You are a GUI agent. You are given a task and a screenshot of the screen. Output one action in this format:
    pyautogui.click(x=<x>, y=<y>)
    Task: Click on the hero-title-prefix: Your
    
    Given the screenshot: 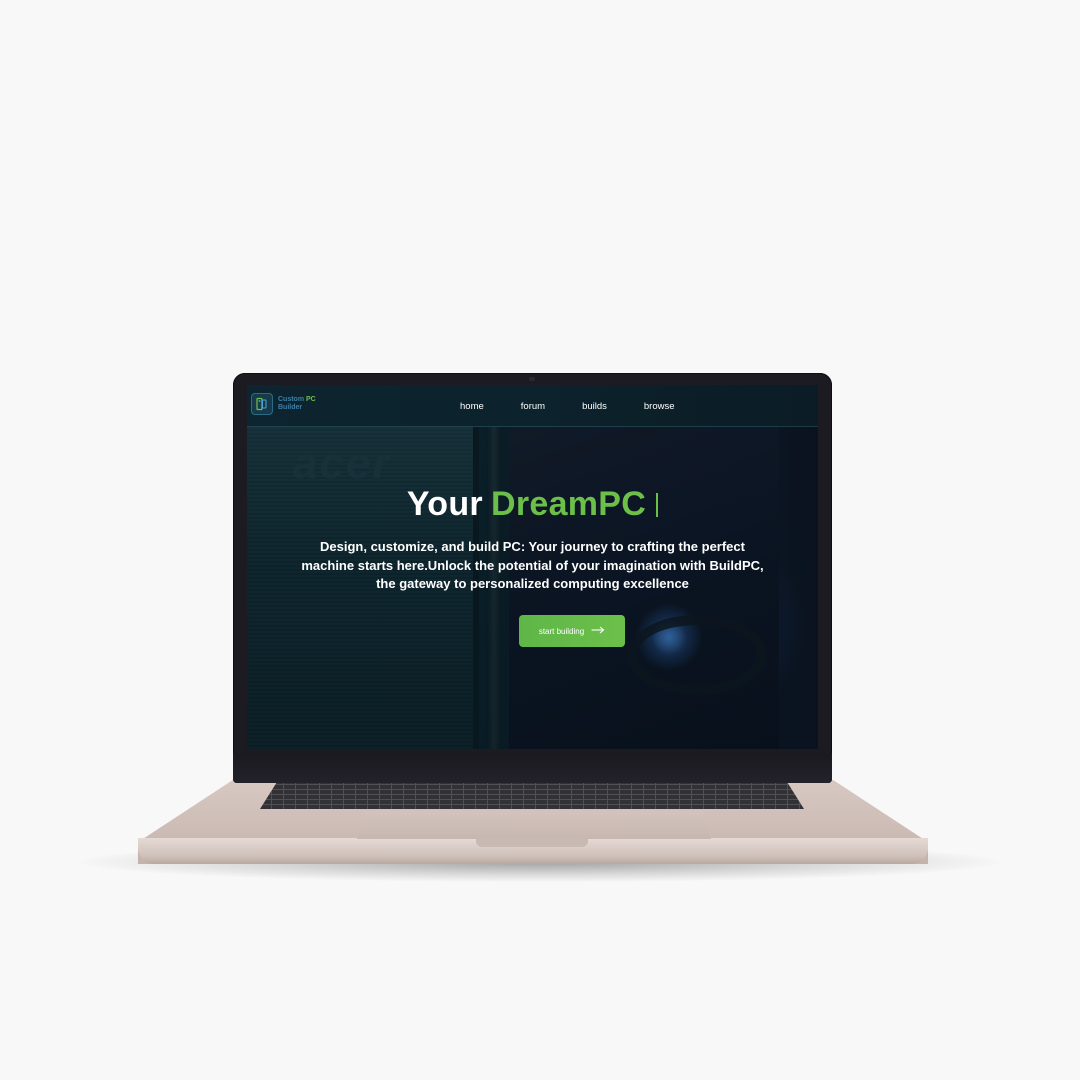 What is the action you would take?
    pyautogui.click(x=444, y=504)
    